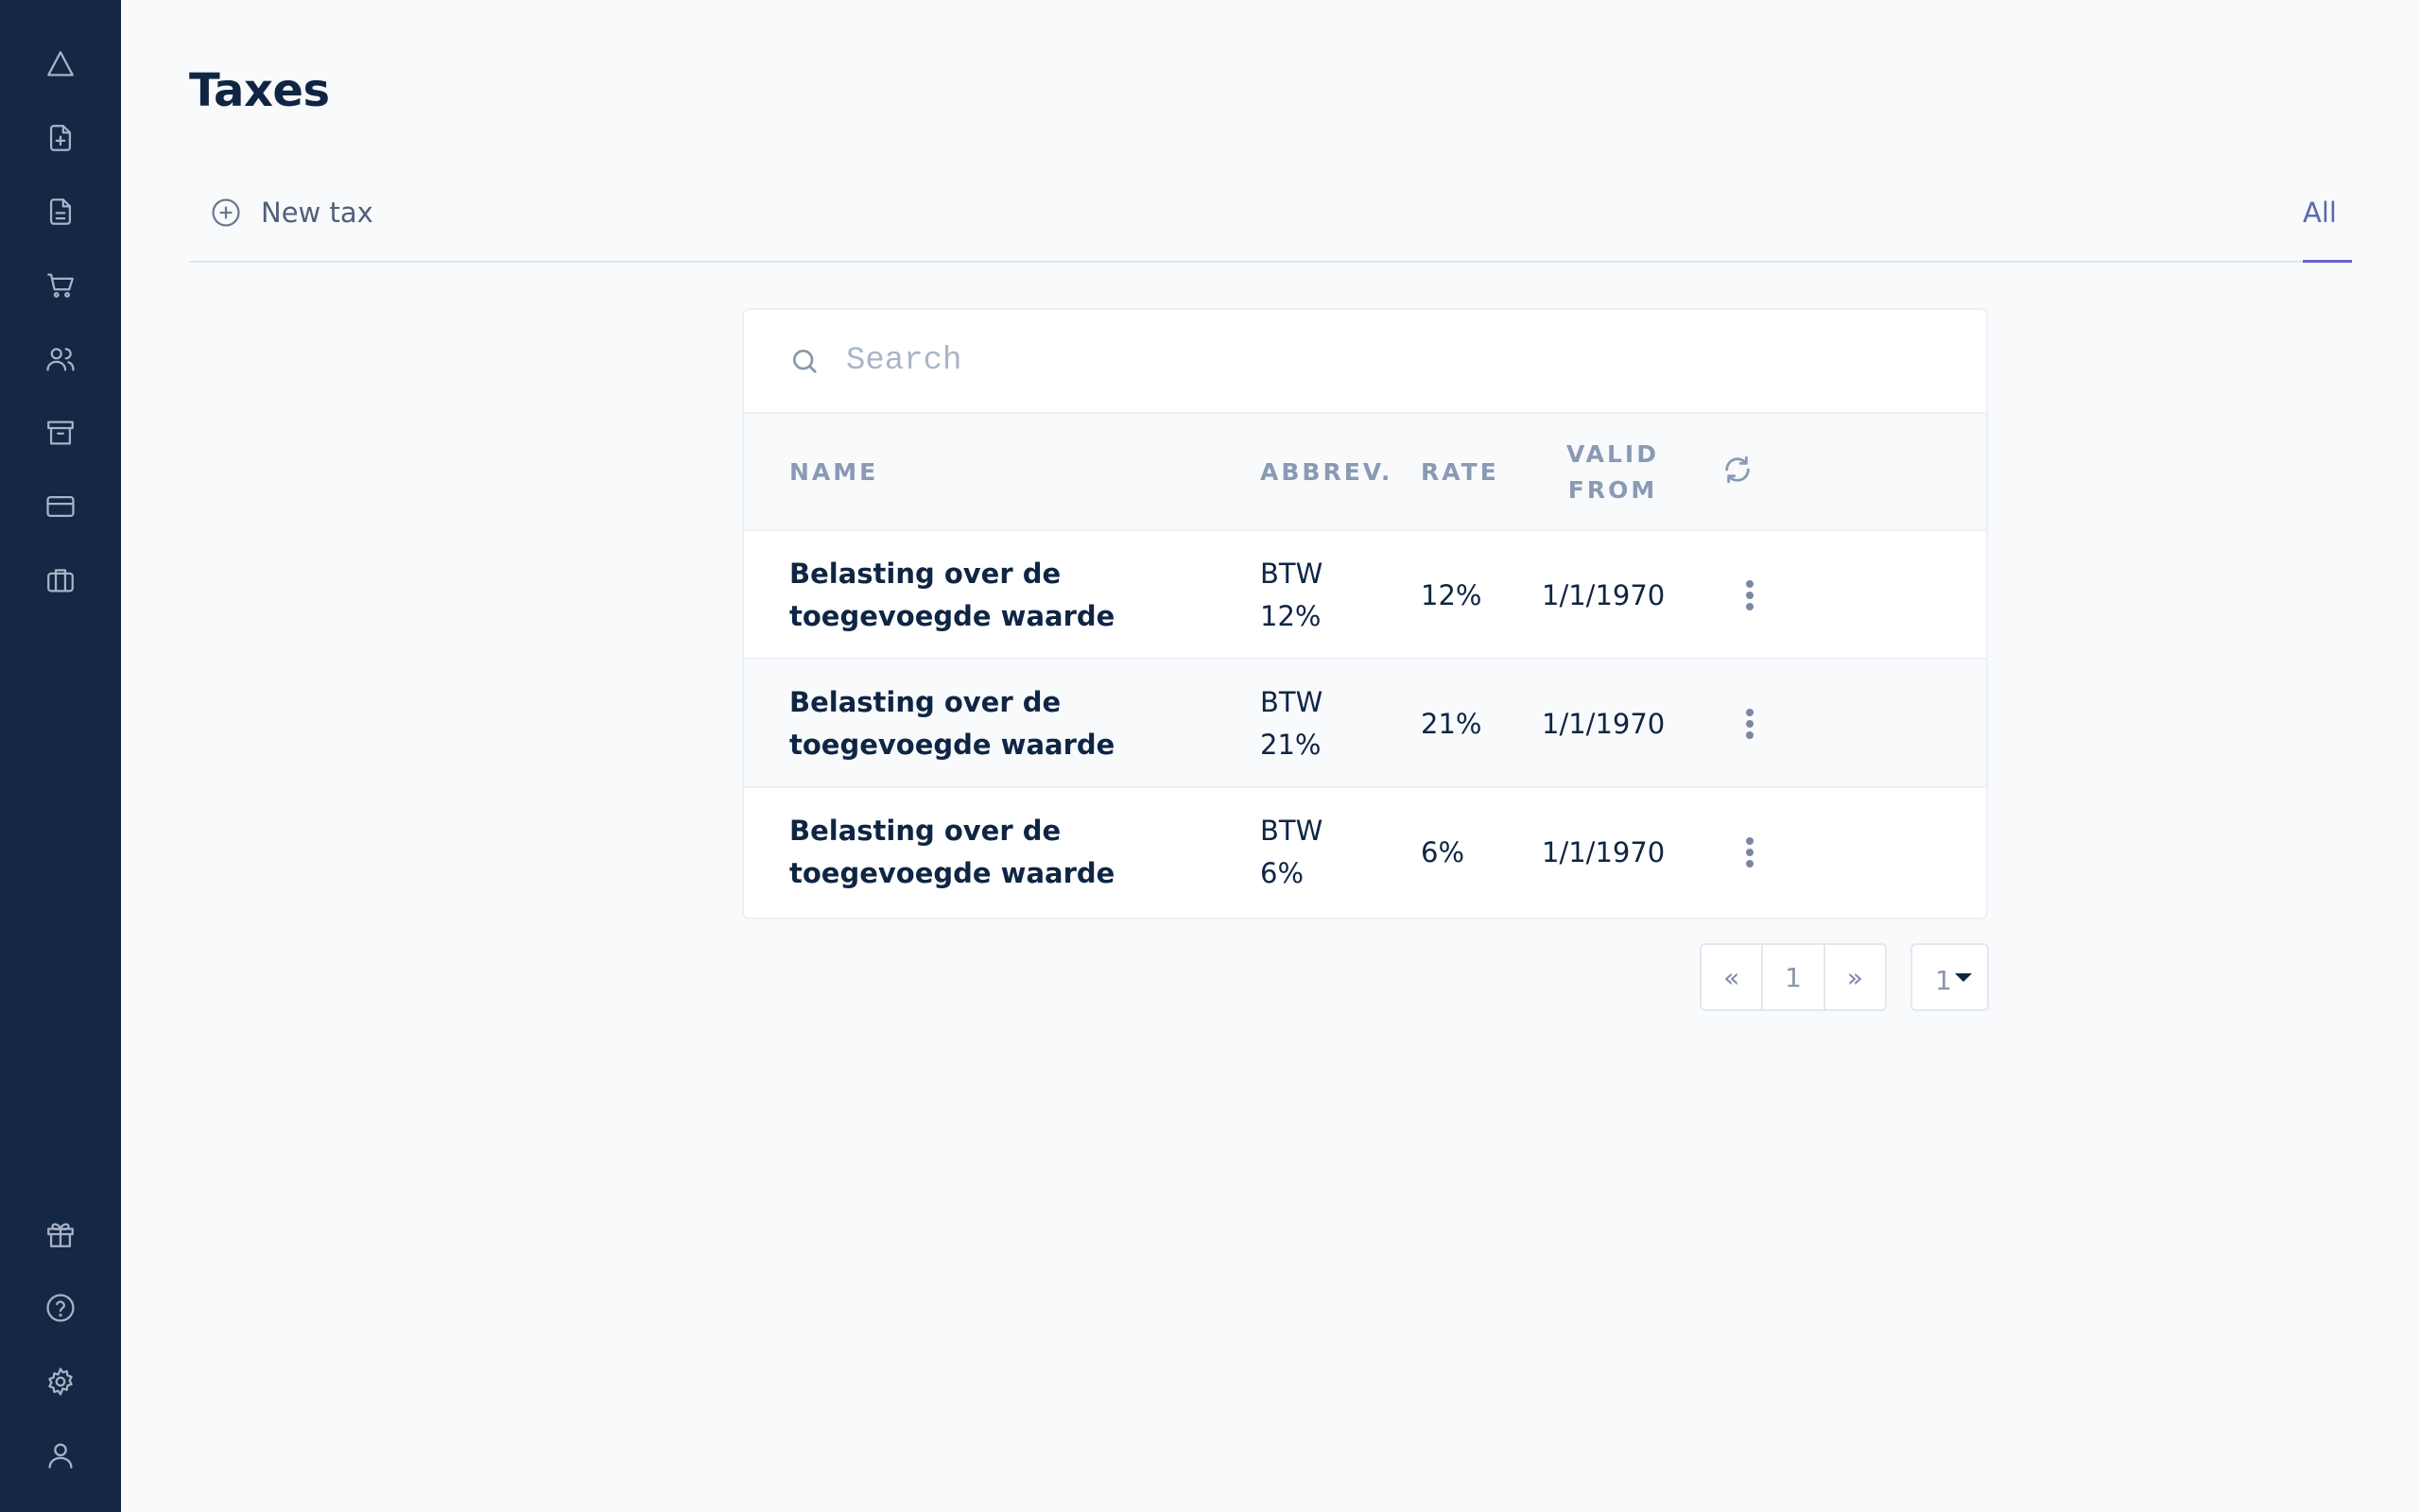  I want to click on new-tax-button: New tax, so click(291, 212).